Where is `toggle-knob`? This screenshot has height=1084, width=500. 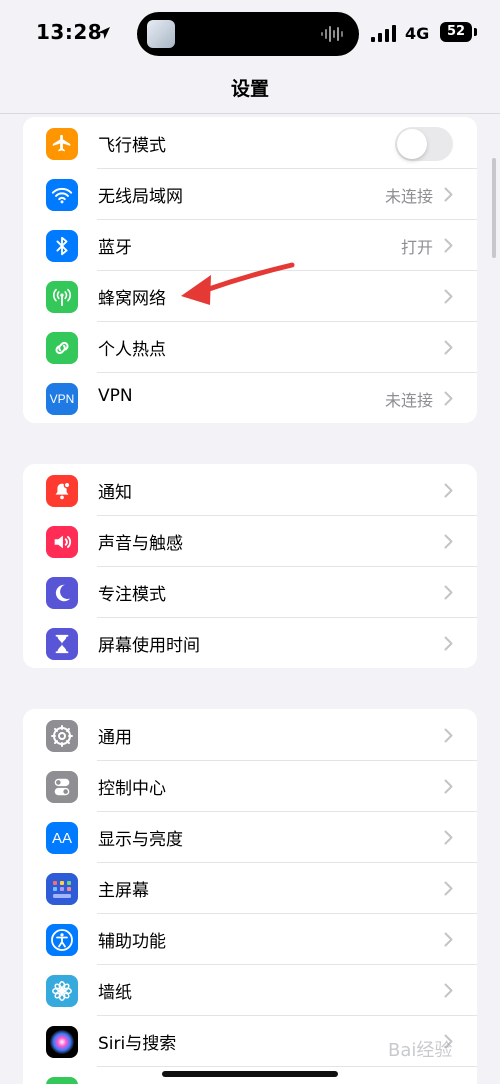 toggle-knob is located at coordinates (412, 144).